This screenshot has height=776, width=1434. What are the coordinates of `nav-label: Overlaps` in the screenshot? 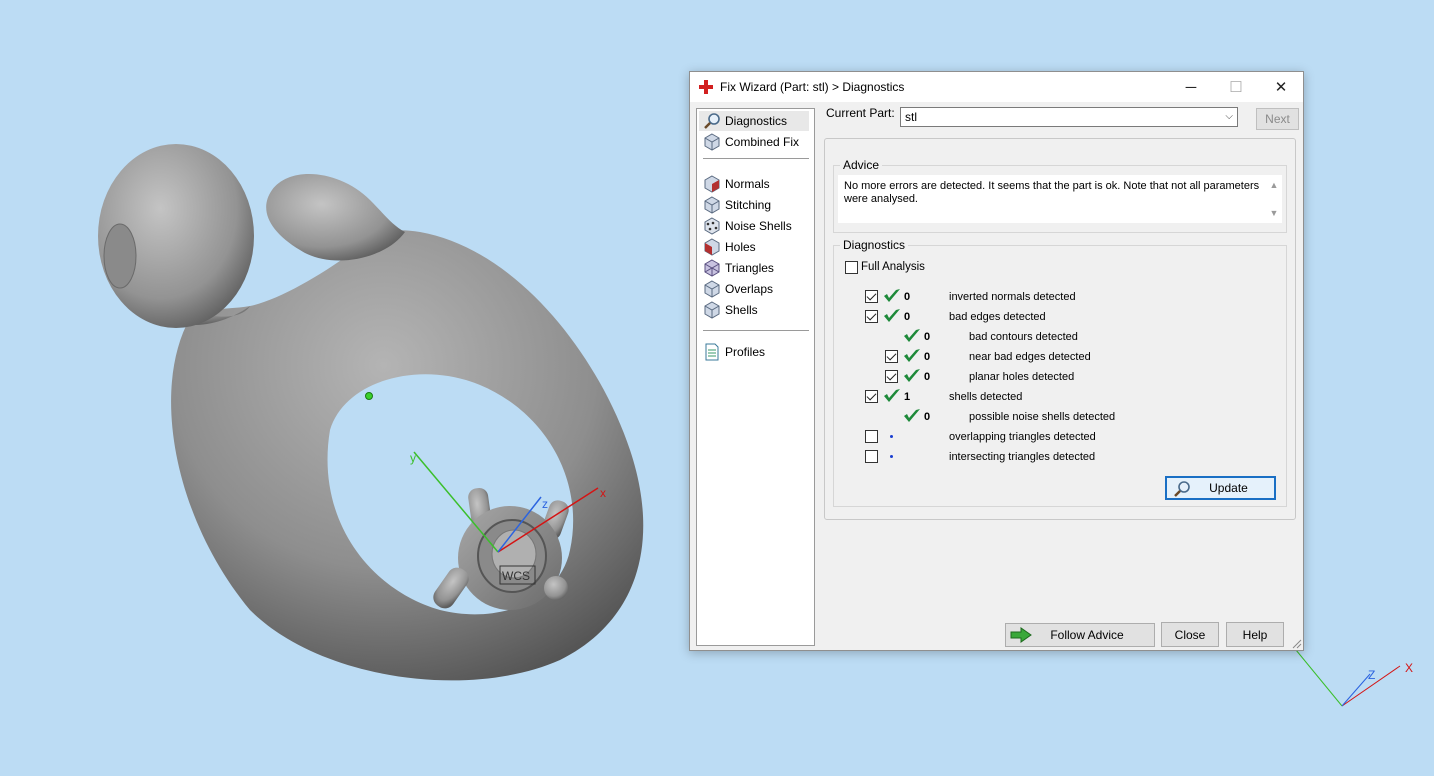 It's located at (749, 289).